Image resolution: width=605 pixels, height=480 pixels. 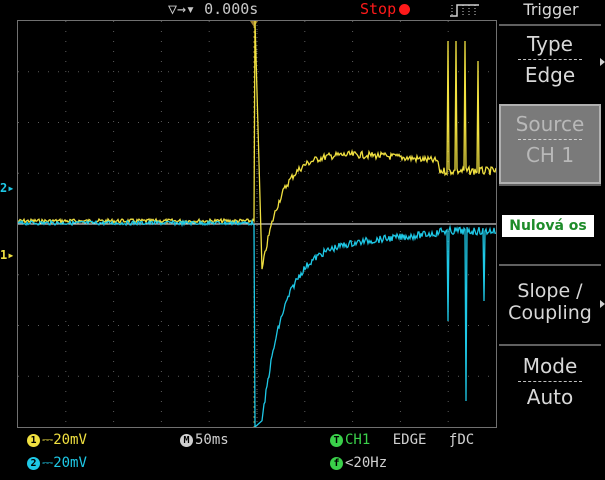 What do you see at coordinates (551, 9) in the screenshot?
I see `menu-title: Trigger` at bounding box center [551, 9].